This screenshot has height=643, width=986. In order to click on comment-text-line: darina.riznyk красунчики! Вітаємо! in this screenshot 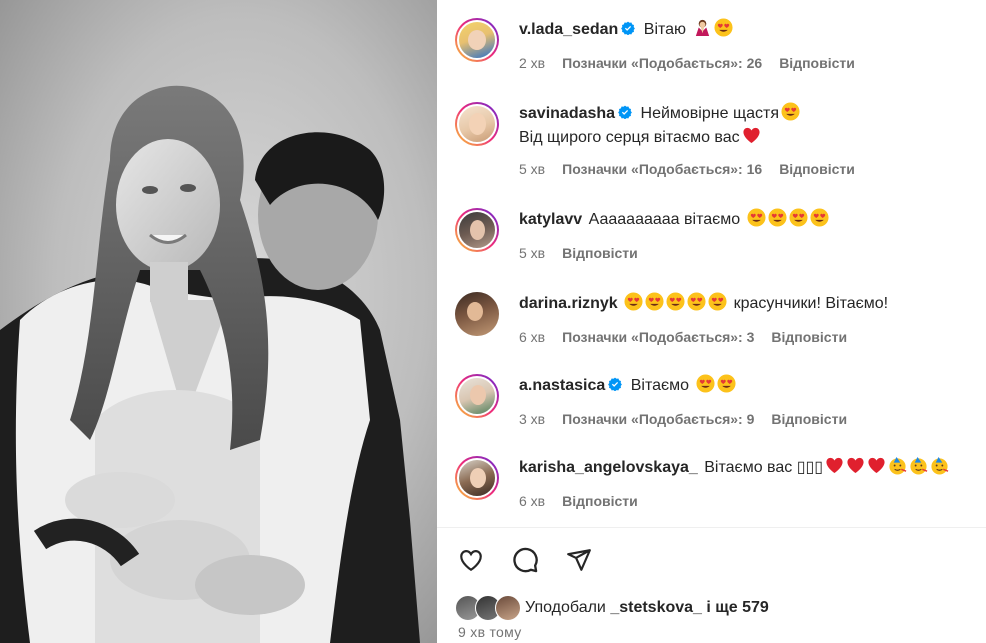, I will do `click(744, 304)`.